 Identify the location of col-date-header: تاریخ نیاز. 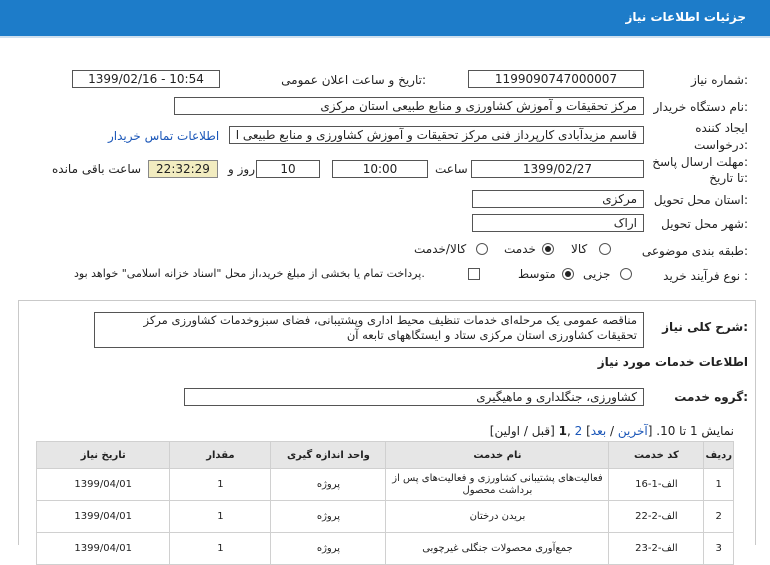
(103, 455).